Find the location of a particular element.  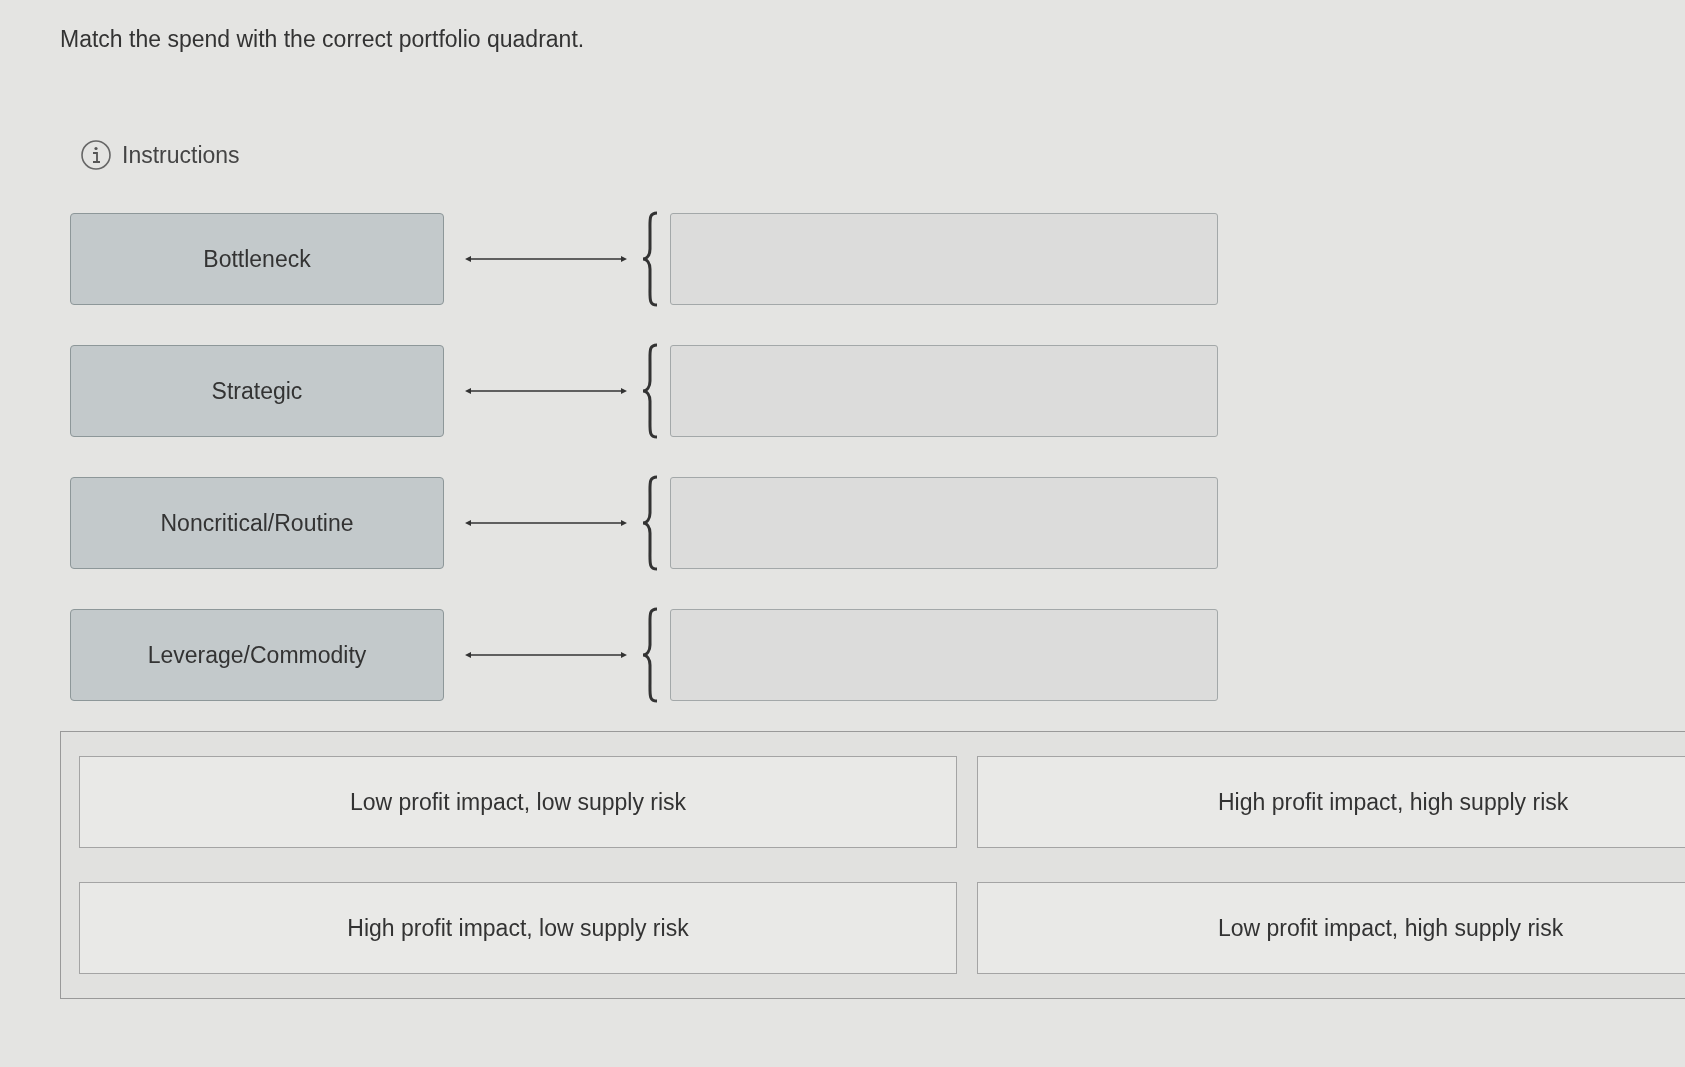

category-label: Leverage/Commodity is located at coordinates (257, 655).